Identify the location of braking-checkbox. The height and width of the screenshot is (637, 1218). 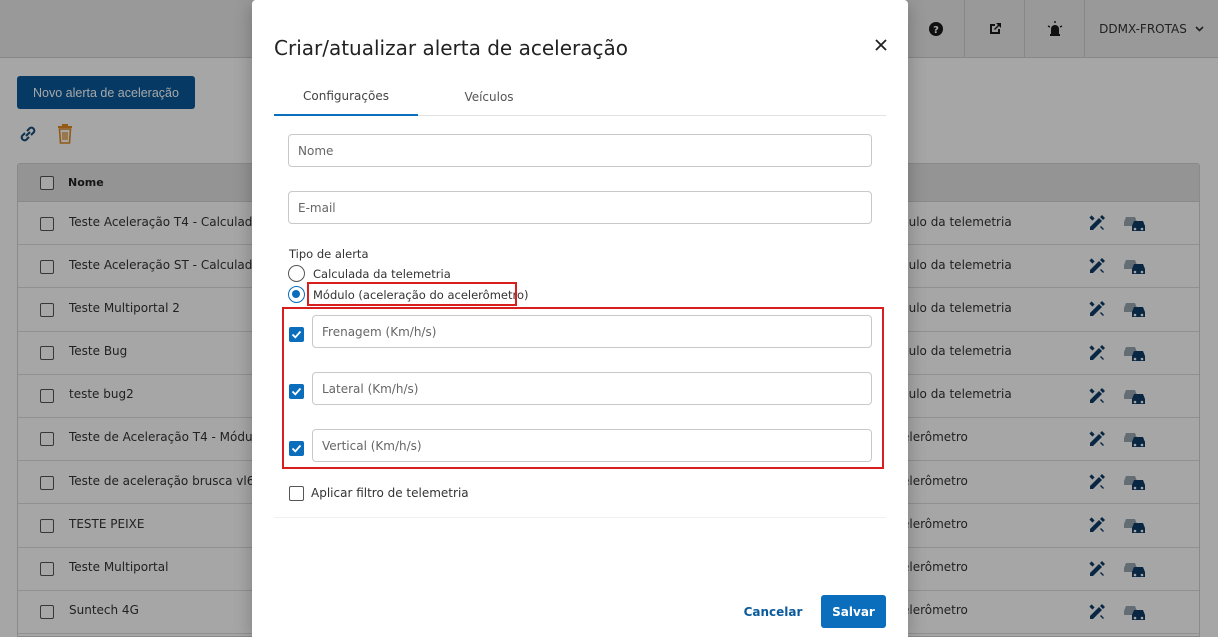
(296, 334).